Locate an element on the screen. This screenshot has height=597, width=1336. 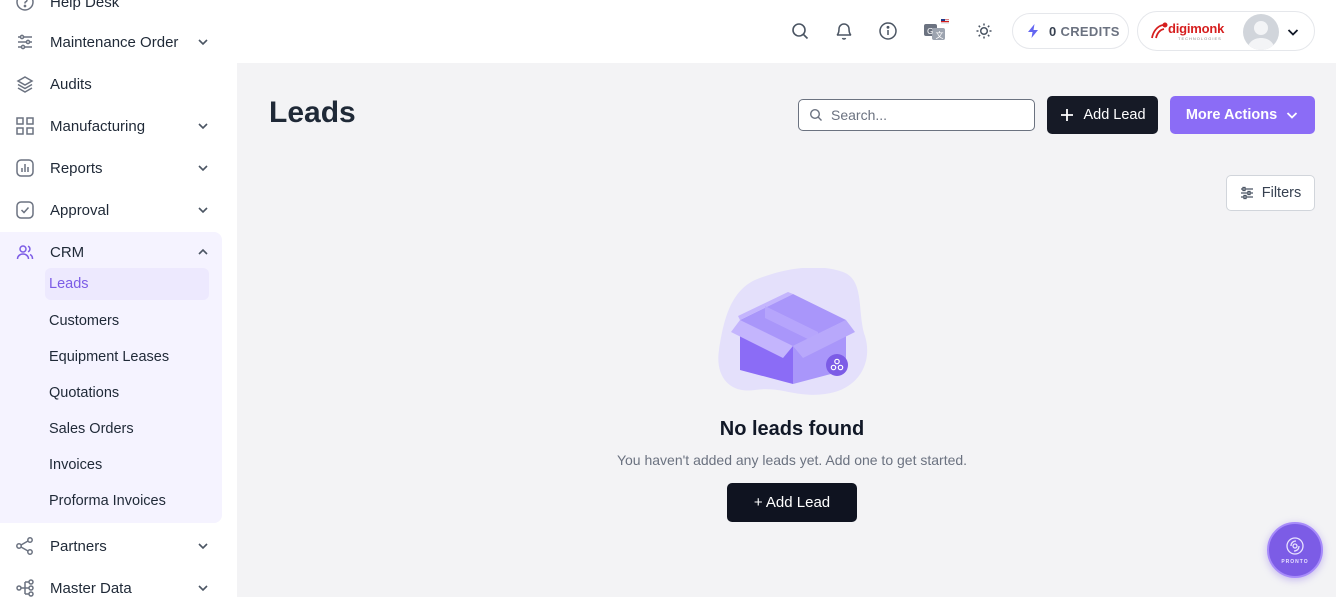
svg-text: 文 is located at coordinates (940, 35).